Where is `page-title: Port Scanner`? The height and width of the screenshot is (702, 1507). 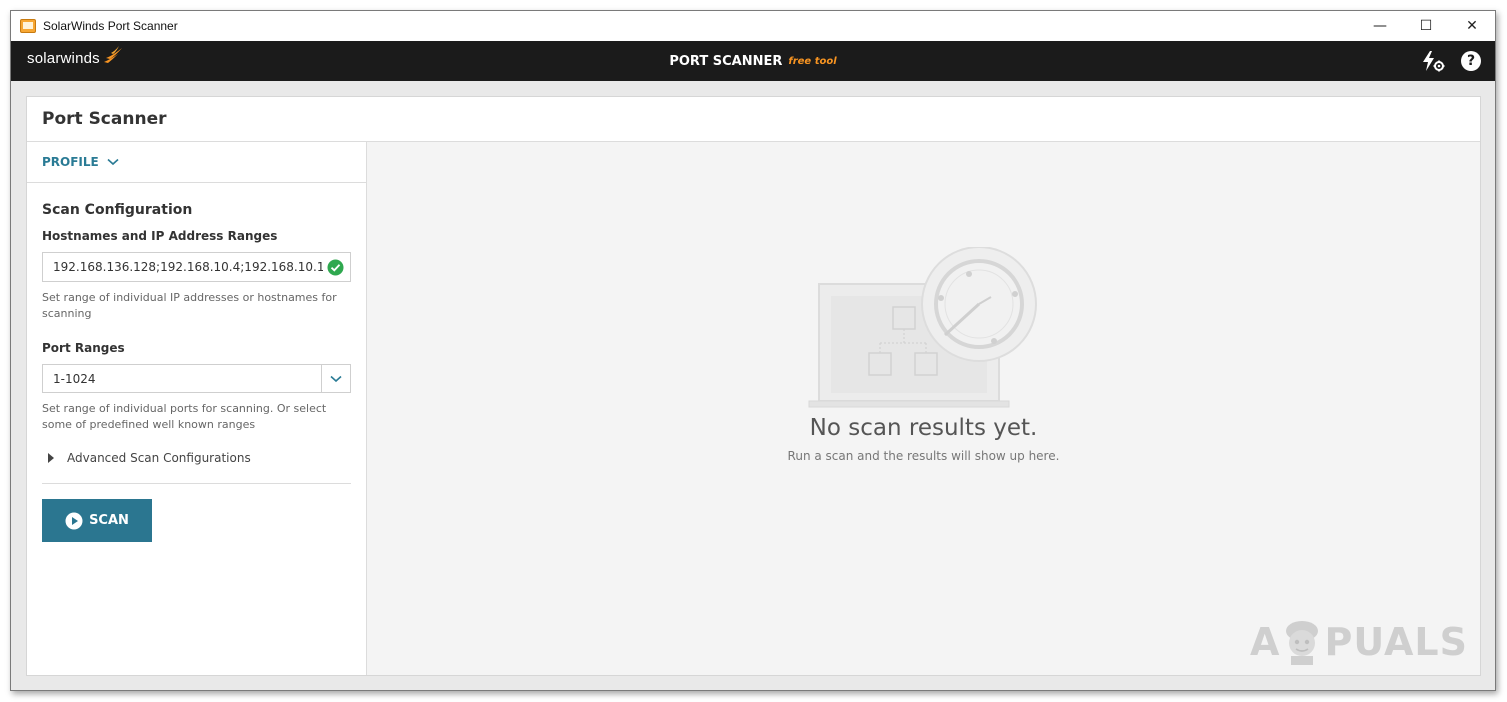 page-title: Port Scanner is located at coordinates (104, 119).